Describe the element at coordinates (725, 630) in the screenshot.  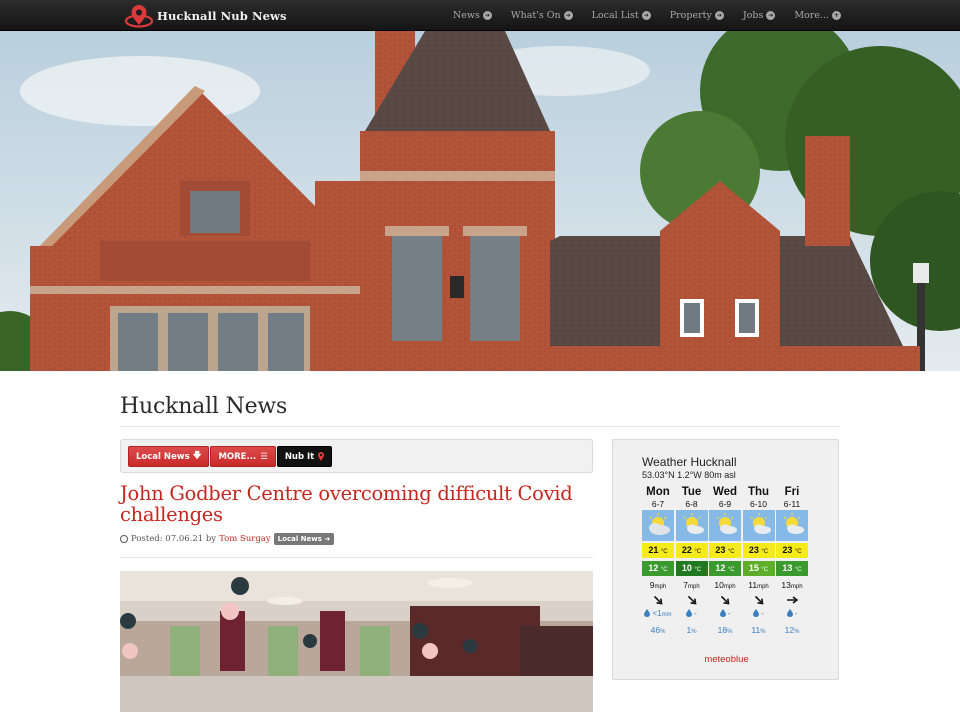
I see `forecast-precip-probability: 18%` at that location.